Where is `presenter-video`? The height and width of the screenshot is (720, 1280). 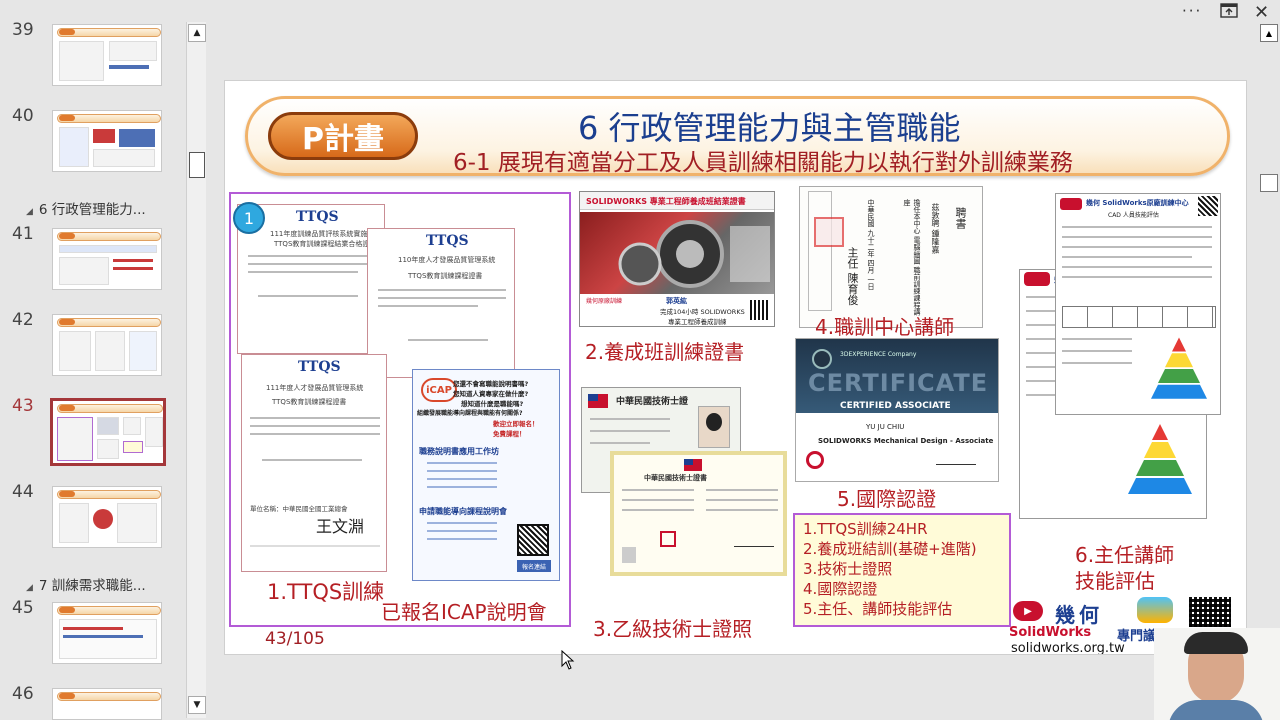 presenter-video is located at coordinates (1217, 674).